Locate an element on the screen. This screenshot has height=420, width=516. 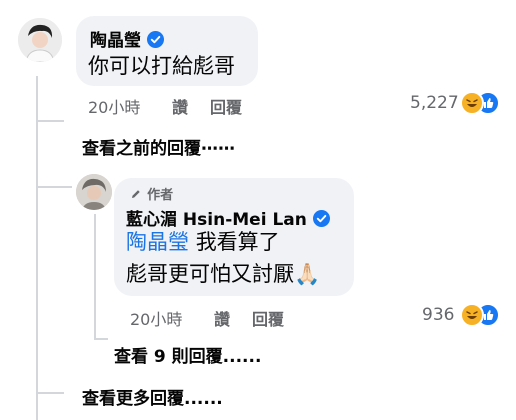
thread-connector-reply is located at coordinates (54, 187).